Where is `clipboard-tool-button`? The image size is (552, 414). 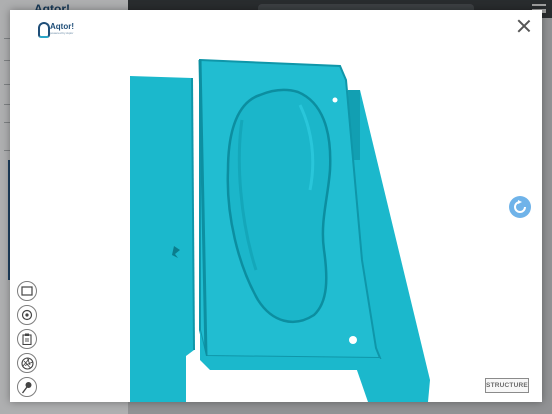 clipboard-tool-button is located at coordinates (27, 339).